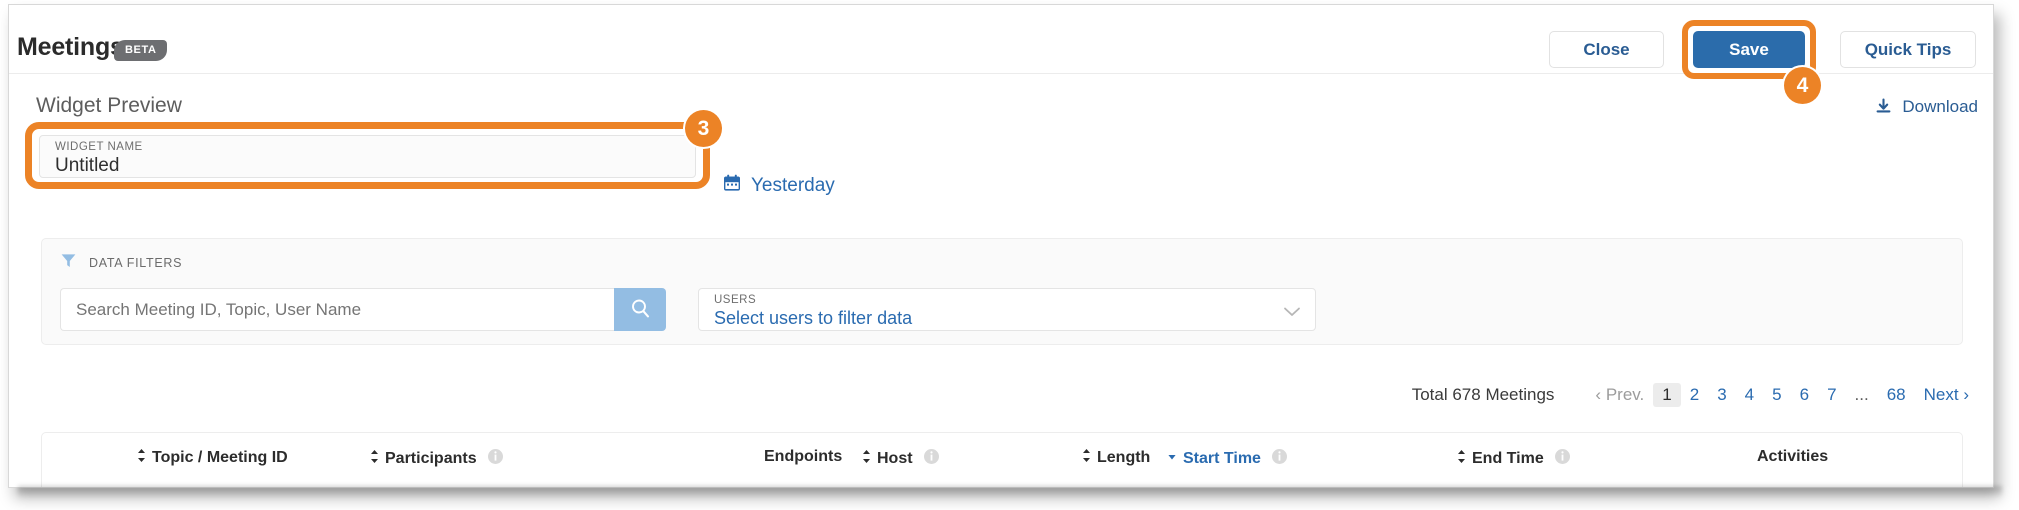  What do you see at coordinates (1172, 459) in the screenshot?
I see `sort-descending-icon` at bounding box center [1172, 459].